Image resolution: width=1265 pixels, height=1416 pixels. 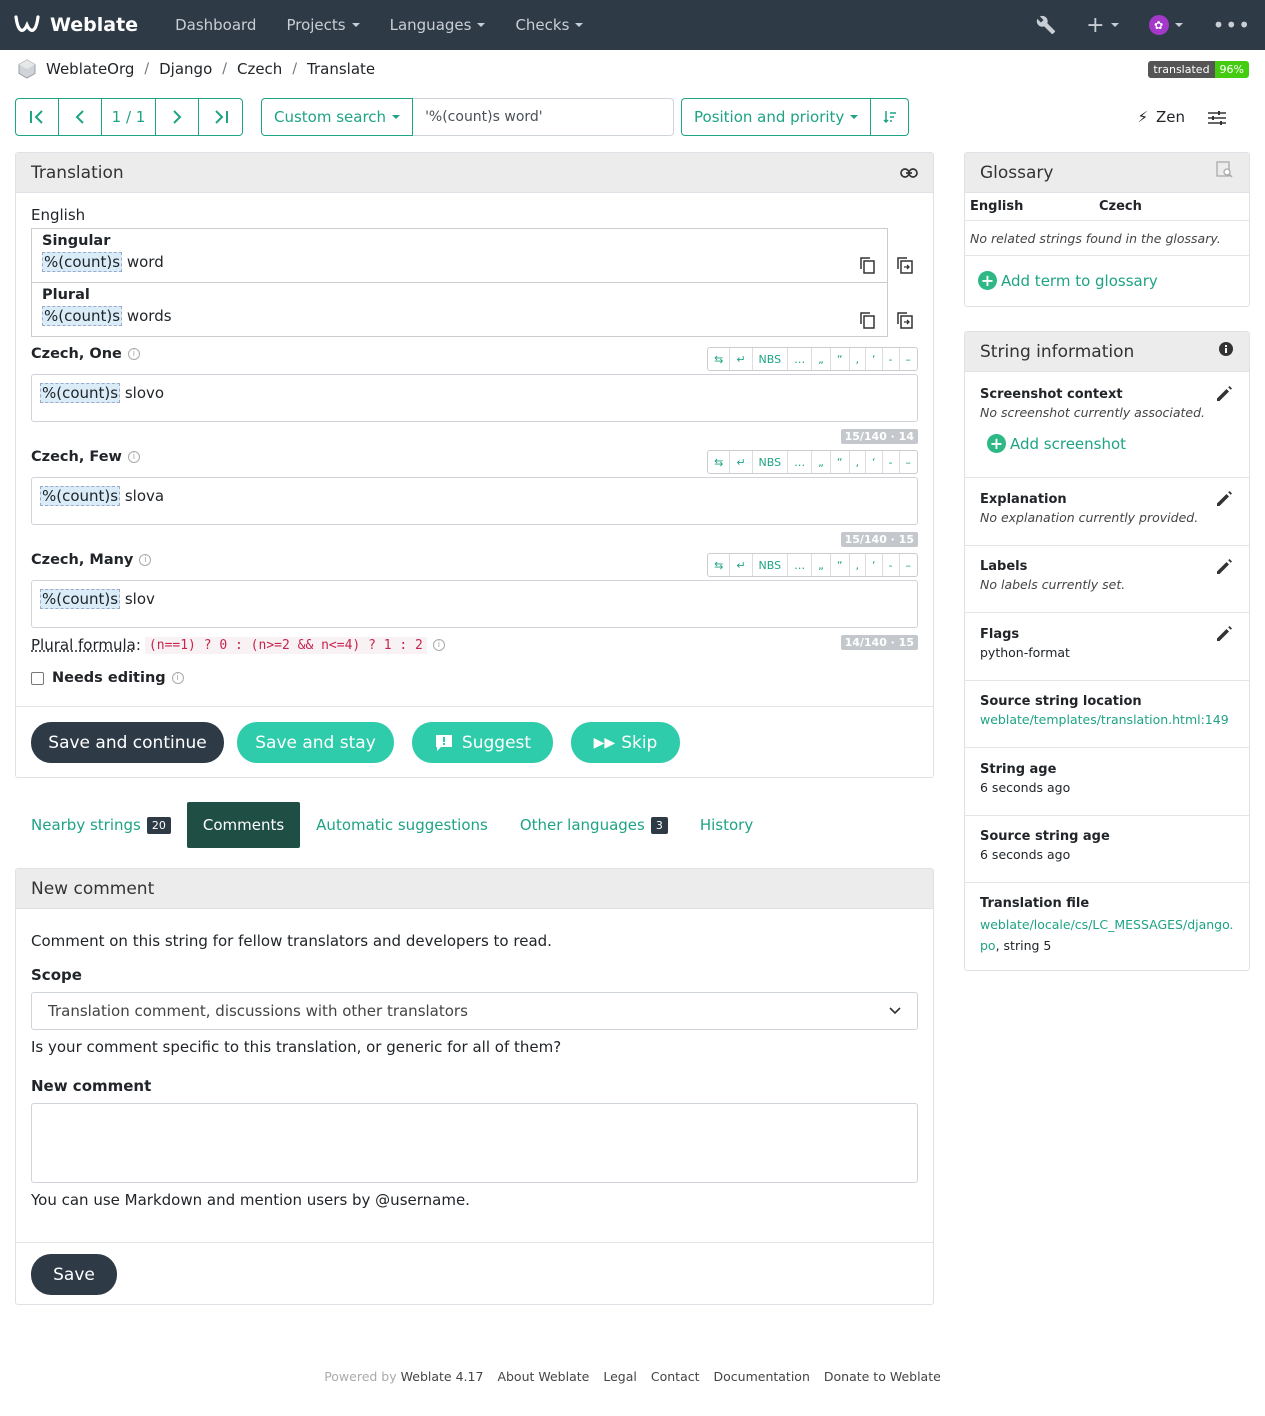 What do you see at coordinates (74, 1274) in the screenshot?
I see `save-comment-button: Save` at bounding box center [74, 1274].